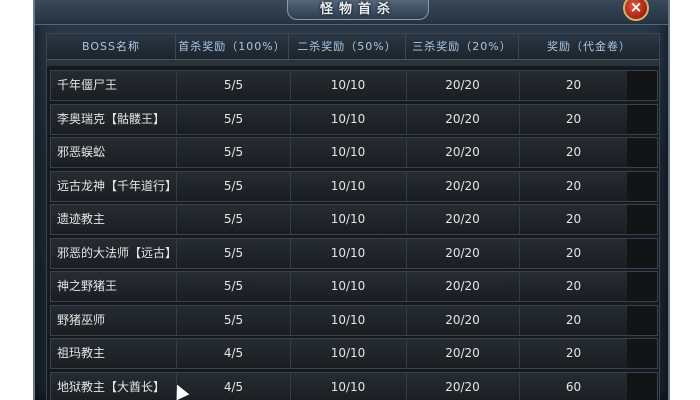 The width and height of the screenshot is (700, 400). I want to click on close-button: ×, so click(636, 10).